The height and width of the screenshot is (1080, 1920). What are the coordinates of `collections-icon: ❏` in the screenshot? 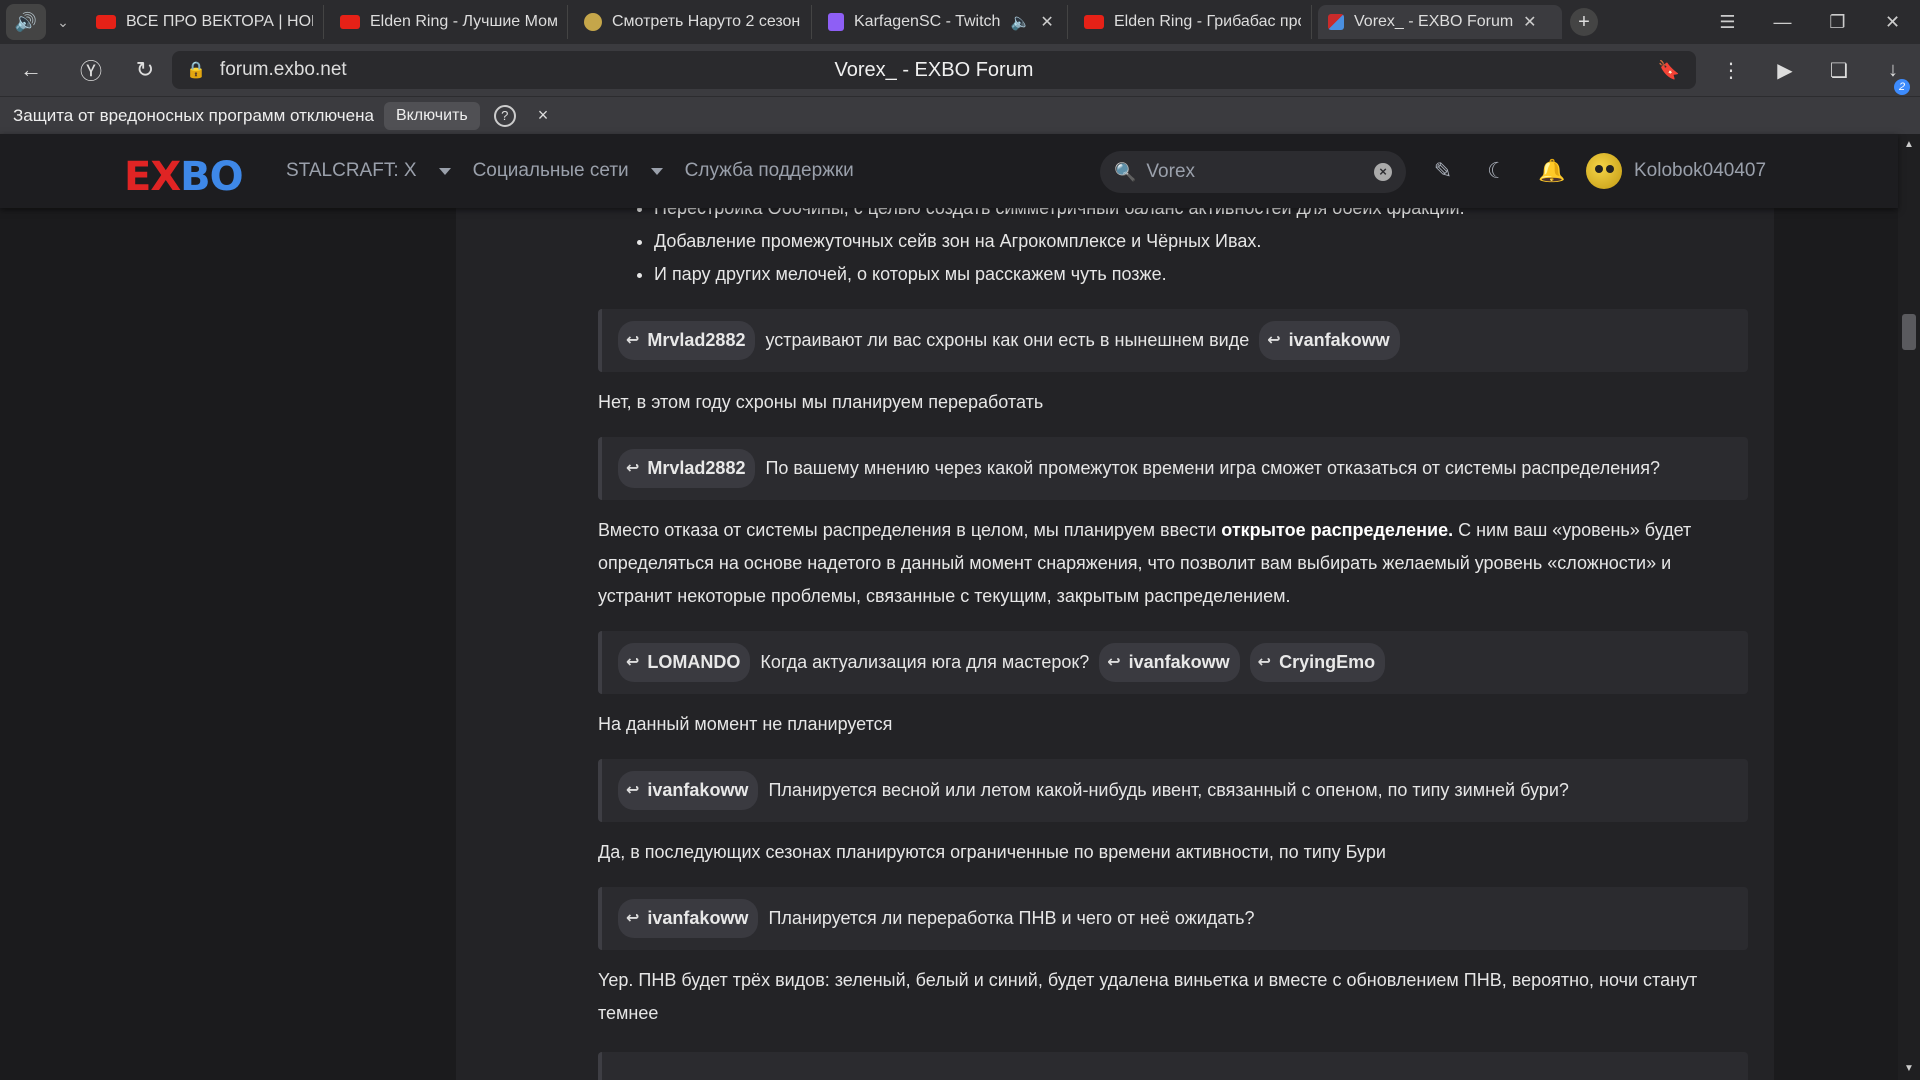 It's located at (1839, 70).